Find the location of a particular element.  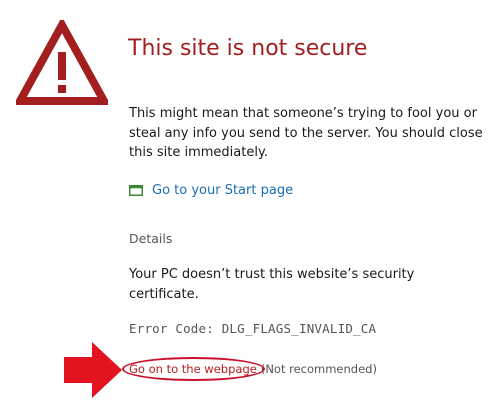

red-arrow-icon is located at coordinates (93, 370).